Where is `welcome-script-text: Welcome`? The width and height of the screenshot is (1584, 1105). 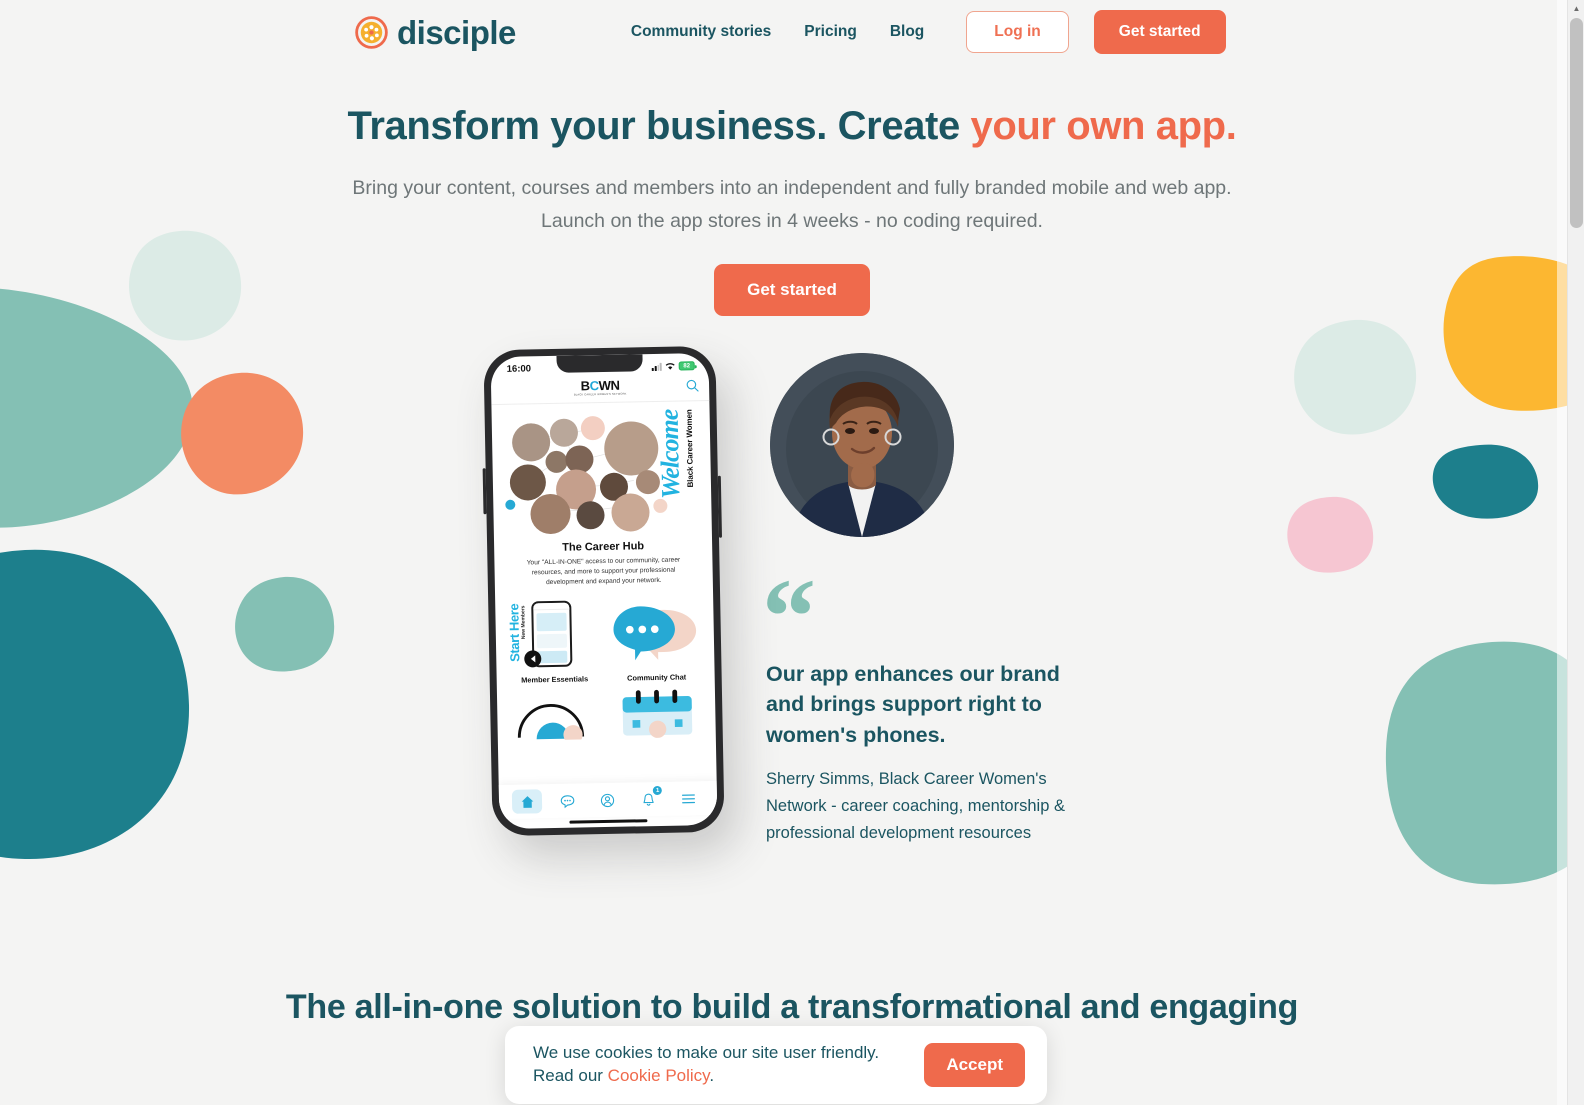
welcome-script-text: Welcome is located at coordinates (670, 453).